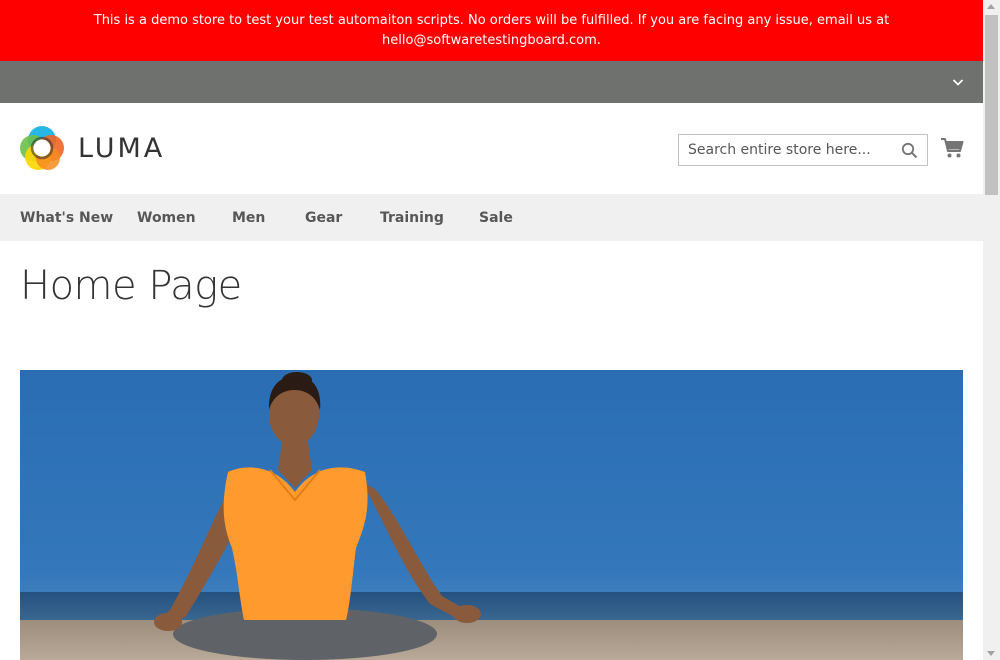 The height and width of the screenshot is (660, 1000). I want to click on page-title: Home Page, so click(131, 286).